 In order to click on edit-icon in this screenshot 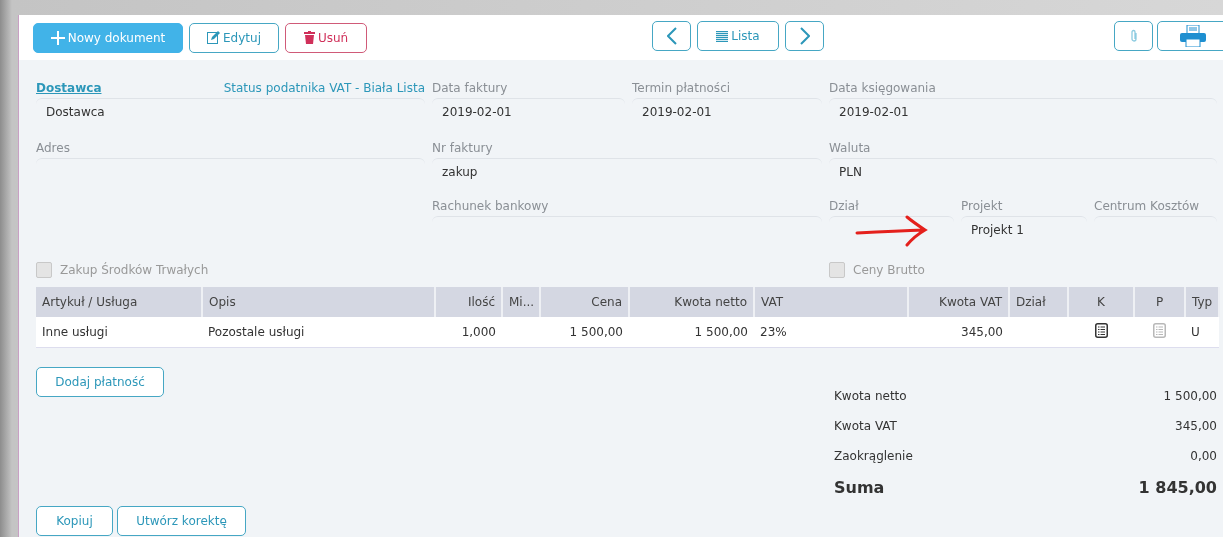, I will do `click(213, 37)`.